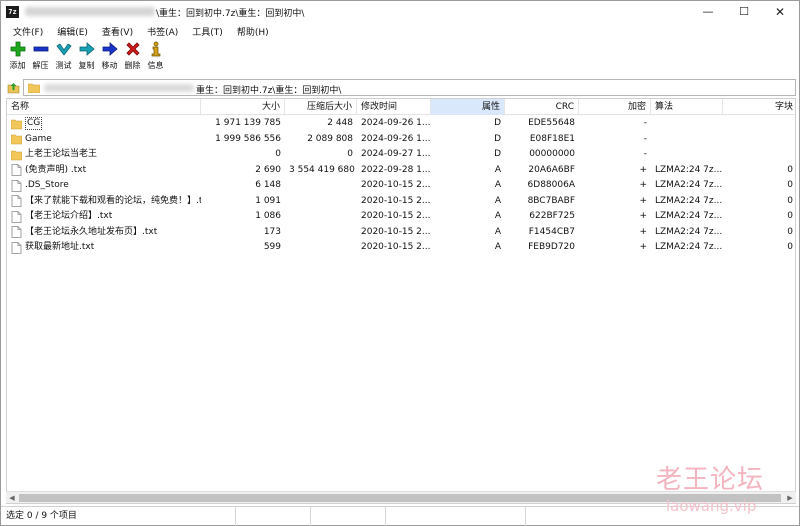 Image resolution: width=800 pixels, height=526 pixels. What do you see at coordinates (744, 12) in the screenshot?
I see `maximize-button: ☐` at bounding box center [744, 12].